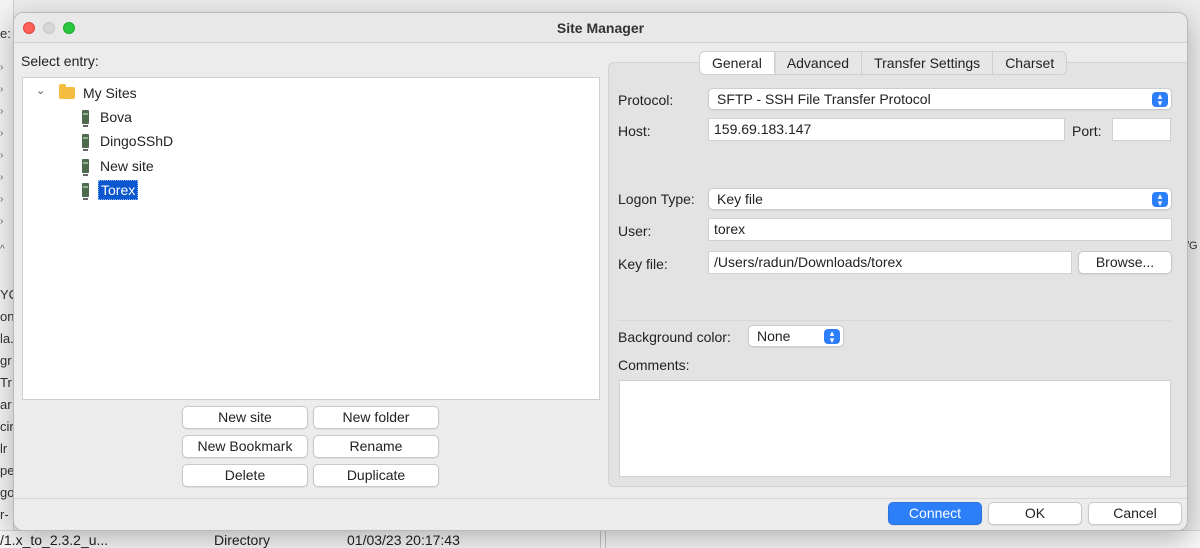 Image resolution: width=1200 pixels, height=548 pixels. Describe the element at coordinates (737, 63) in the screenshot. I see `tab-general: General` at that location.